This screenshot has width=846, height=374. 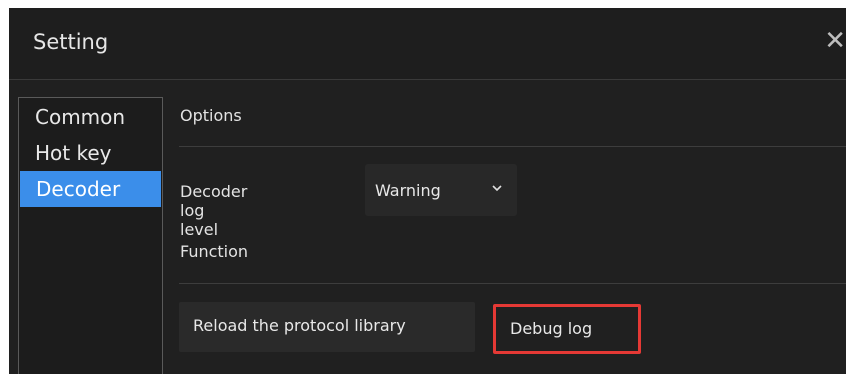 What do you see at coordinates (90, 153) in the screenshot?
I see `sidebar-item-hot-key: Hot key` at bounding box center [90, 153].